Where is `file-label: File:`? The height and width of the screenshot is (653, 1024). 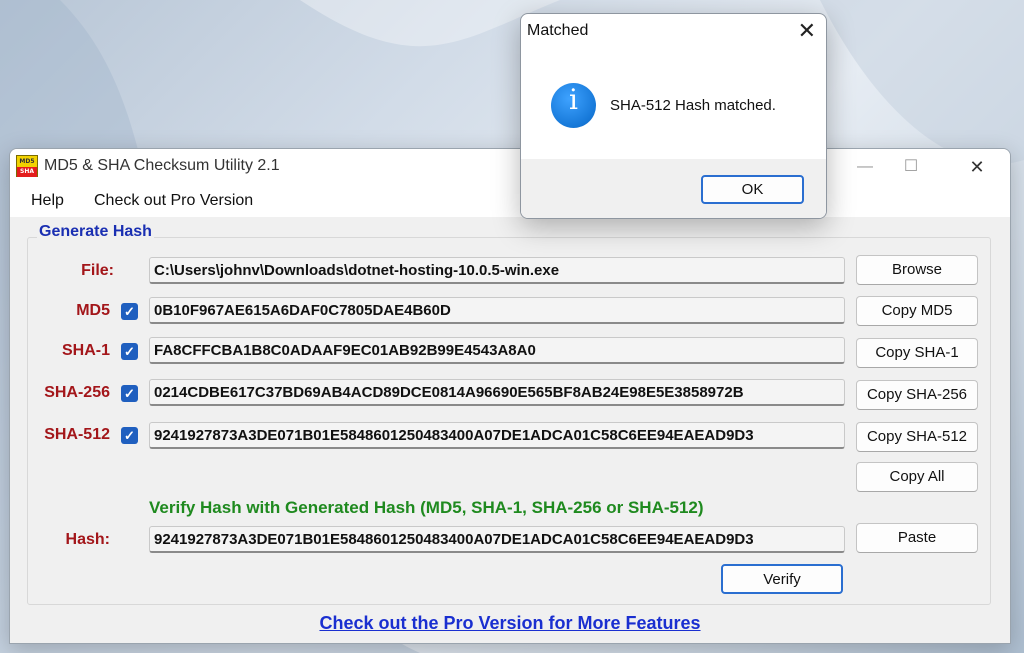
file-label: File: is located at coordinates (97, 270).